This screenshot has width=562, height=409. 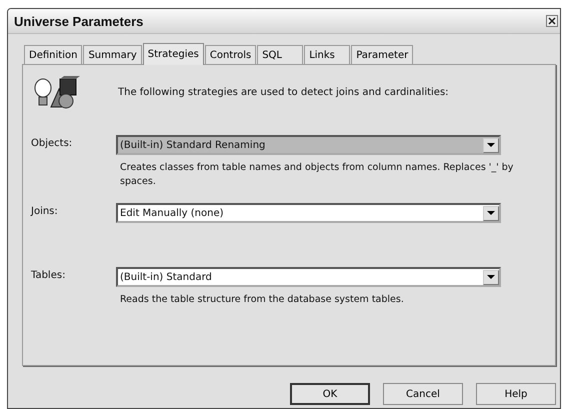 I want to click on tab: Controls, so click(x=230, y=54).